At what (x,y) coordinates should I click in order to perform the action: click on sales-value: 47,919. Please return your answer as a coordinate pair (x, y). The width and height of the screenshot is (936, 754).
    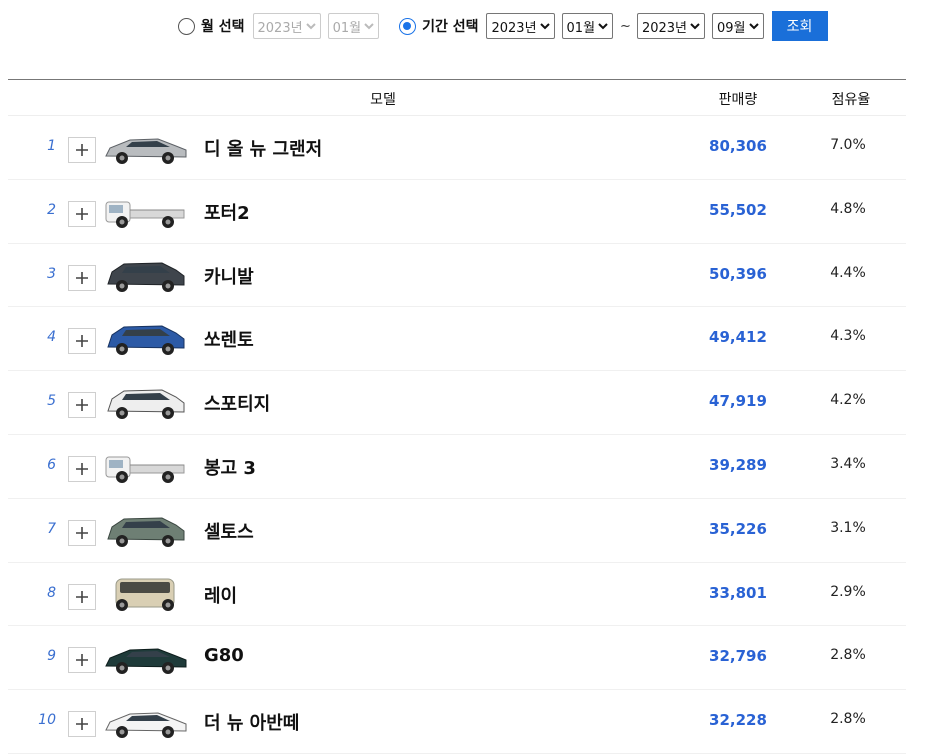
    Looking at the image, I should click on (738, 401).